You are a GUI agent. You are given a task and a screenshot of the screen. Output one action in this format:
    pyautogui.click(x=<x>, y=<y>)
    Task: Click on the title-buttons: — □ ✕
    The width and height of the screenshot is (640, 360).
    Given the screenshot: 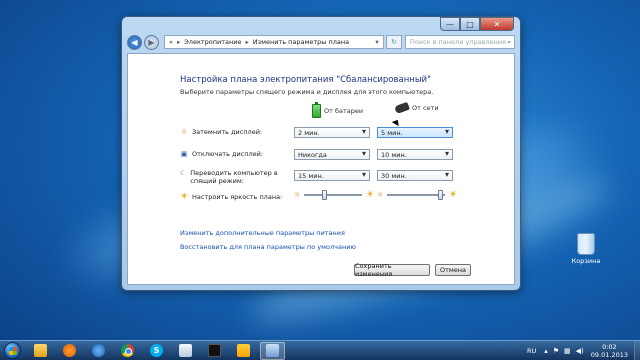 What is the action you would take?
    pyautogui.click(x=477, y=24)
    